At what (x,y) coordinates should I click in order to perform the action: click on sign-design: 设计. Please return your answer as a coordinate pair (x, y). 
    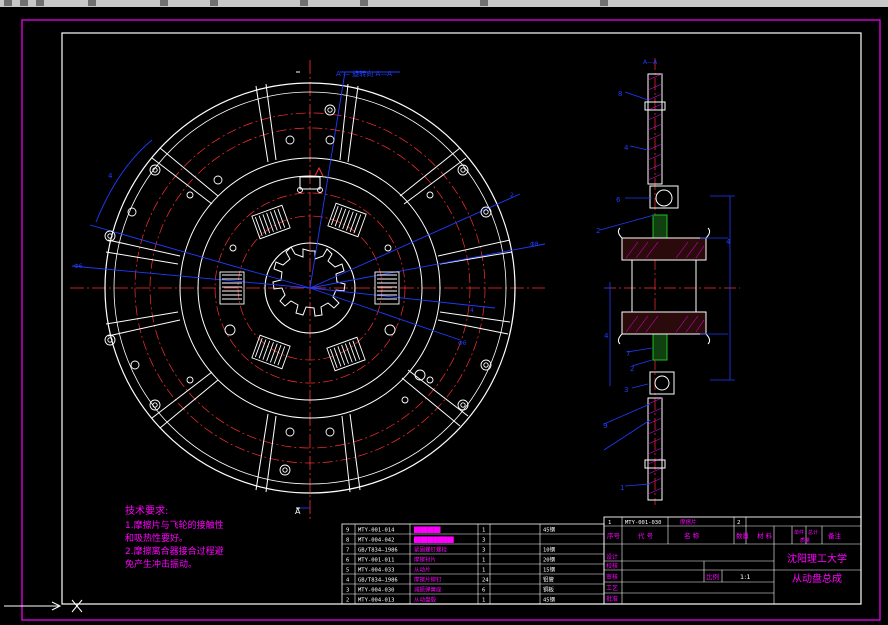
    Looking at the image, I should click on (612, 557).